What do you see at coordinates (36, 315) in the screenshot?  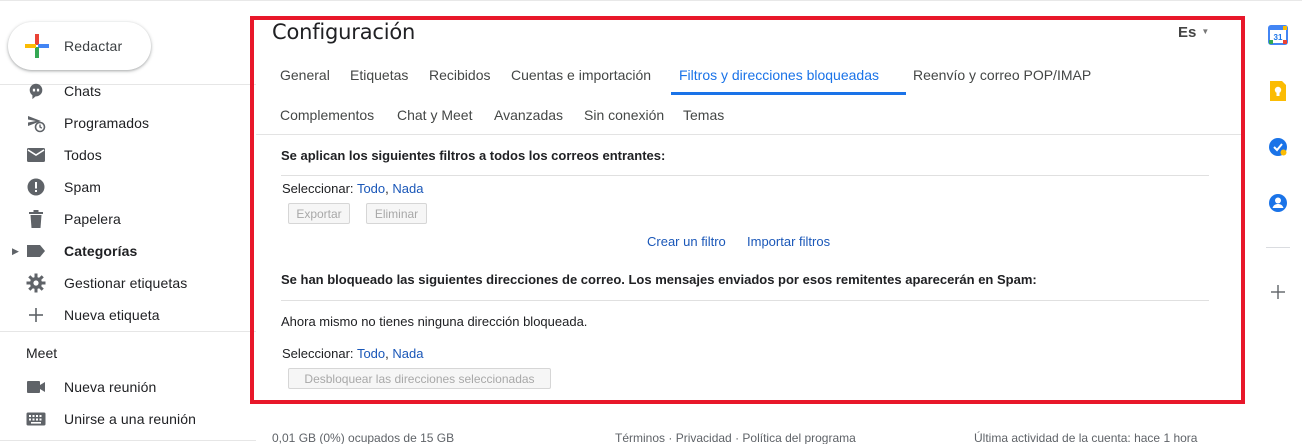 I see `plus-icon` at bounding box center [36, 315].